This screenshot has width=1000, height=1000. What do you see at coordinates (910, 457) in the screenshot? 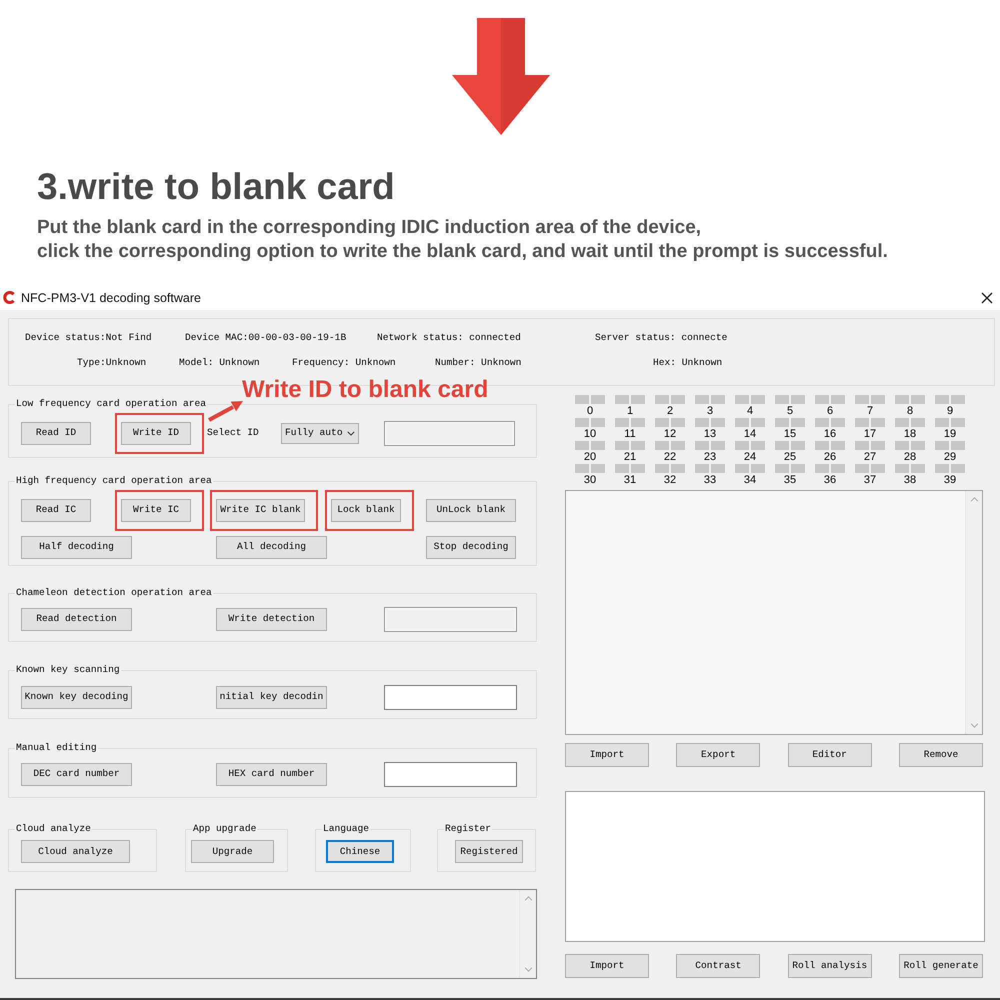
I see `sector-number: 28` at bounding box center [910, 457].